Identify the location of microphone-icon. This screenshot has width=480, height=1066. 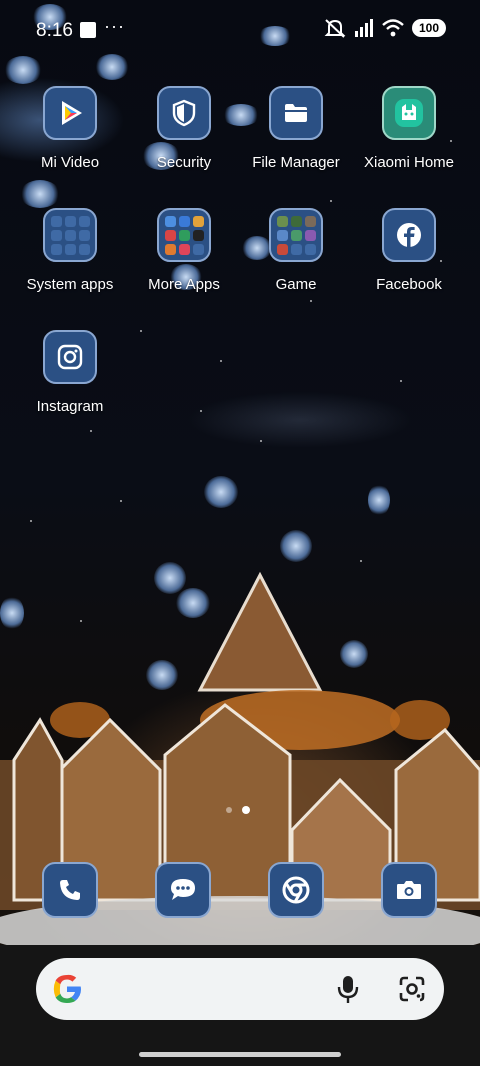
(348, 989).